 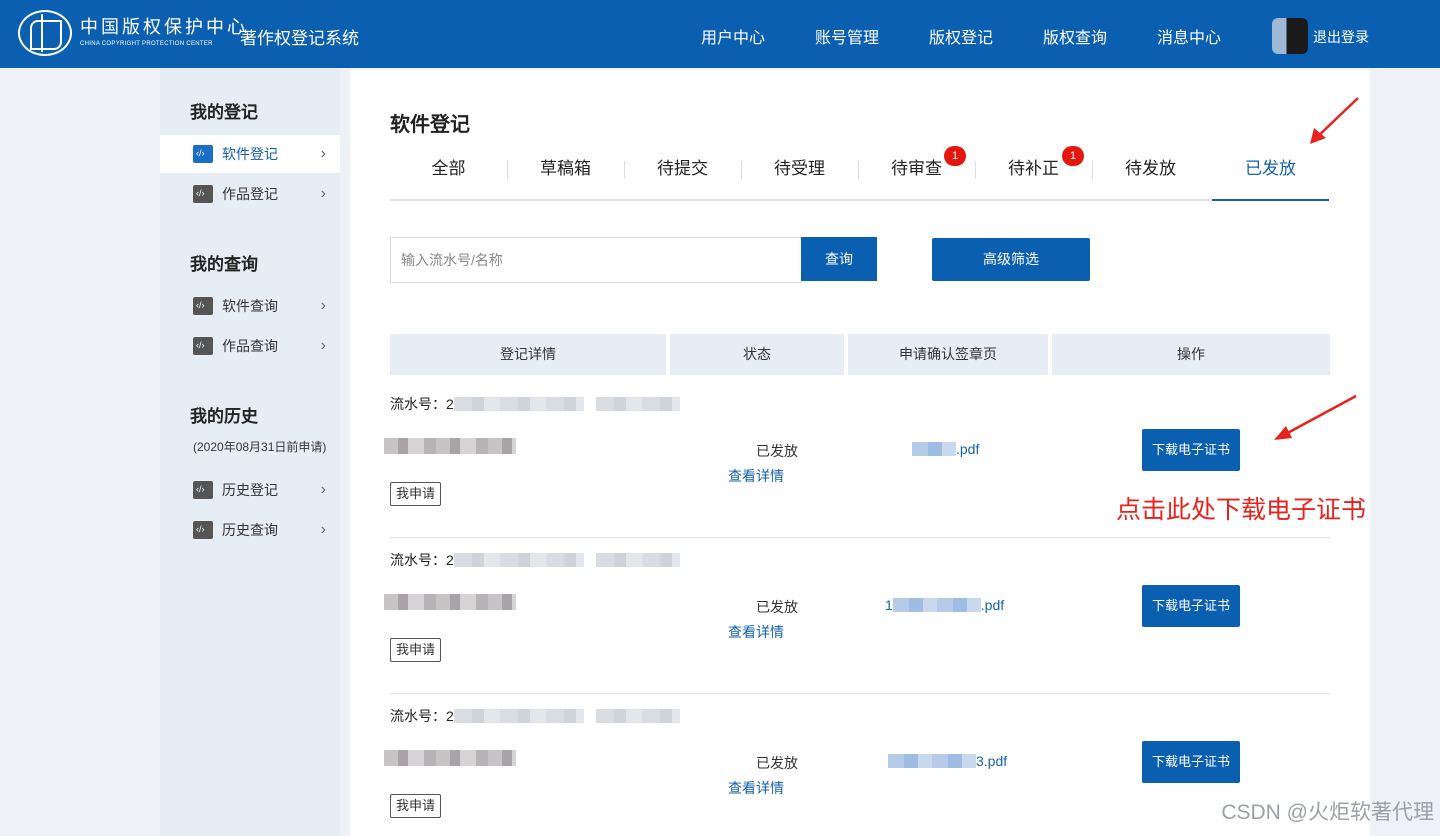 What do you see at coordinates (682, 177) in the screenshot?
I see `tab-pending-submit: 待提交` at bounding box center [682, 177].